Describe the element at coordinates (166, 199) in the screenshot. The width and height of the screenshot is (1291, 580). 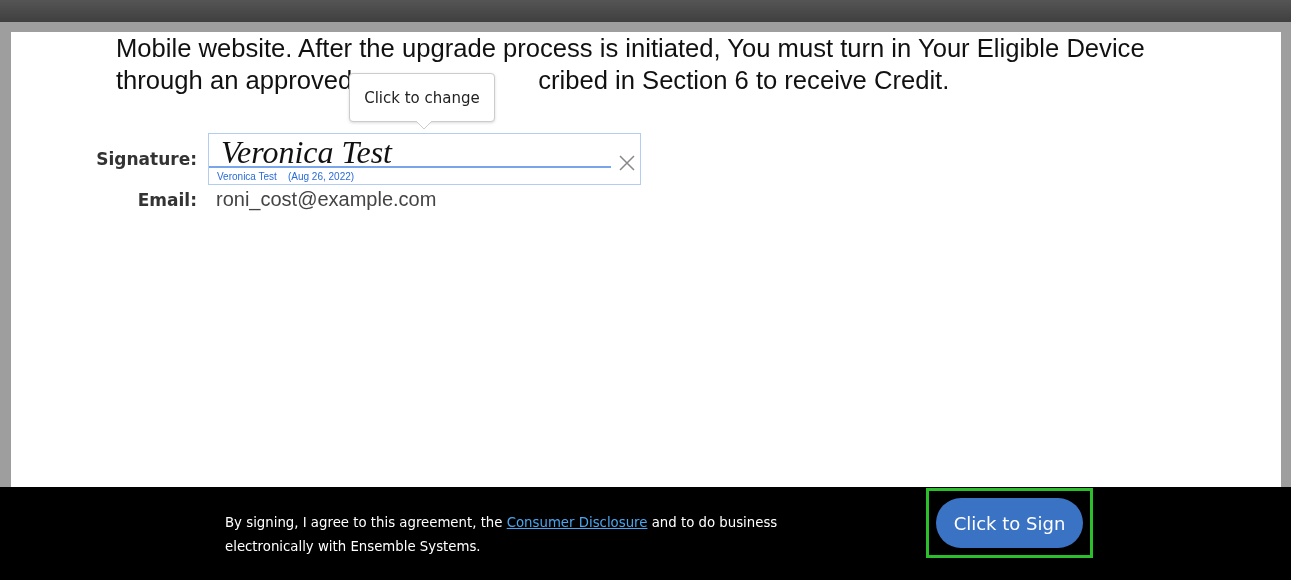
I see `email-label: Email:` at that location.